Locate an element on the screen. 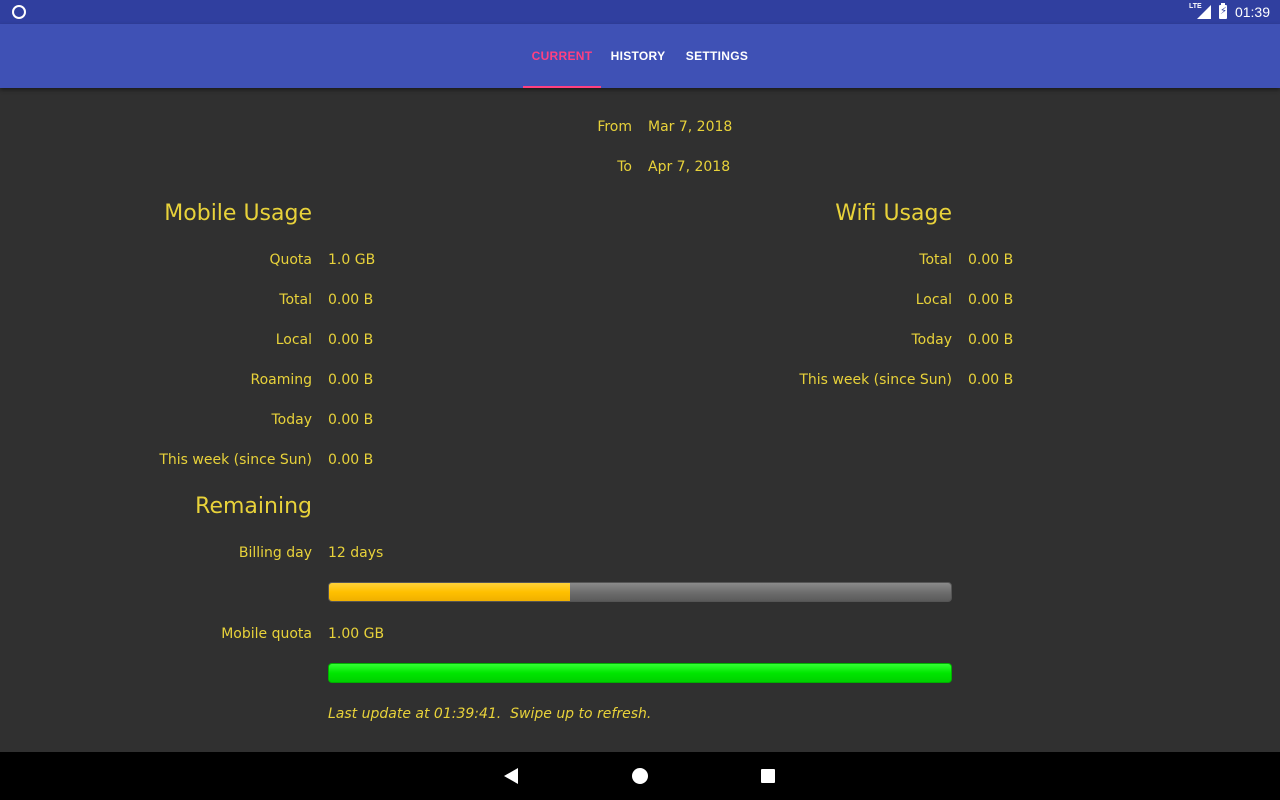 The width and height of the screenshot is (1280, 800). period-to-row: To Apr 7, 2018 is located at coordinates (640, 167).